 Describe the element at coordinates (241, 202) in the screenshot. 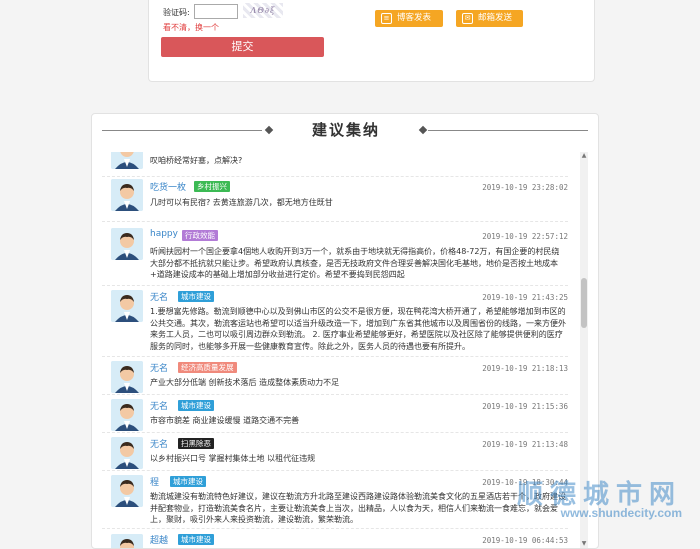

I see `entry-body: 几时可以有民宿? 去黄连旅游几次，都无地方住既甘` at that location.